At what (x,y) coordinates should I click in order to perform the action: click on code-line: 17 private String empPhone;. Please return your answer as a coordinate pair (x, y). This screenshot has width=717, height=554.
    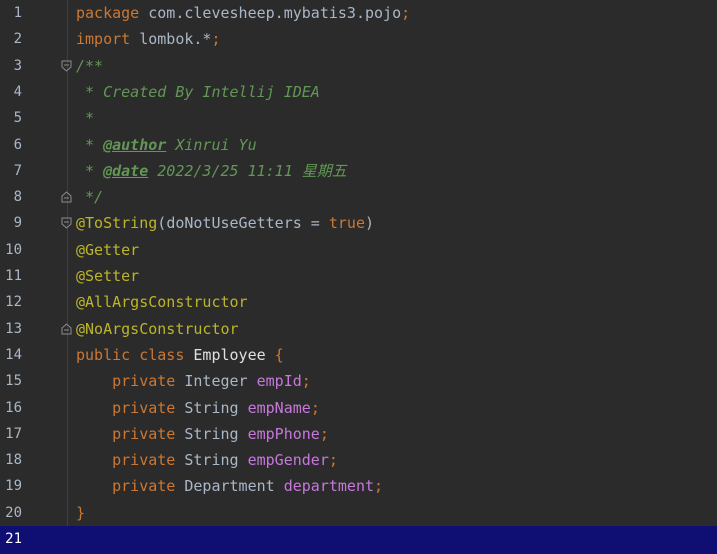
    Looking at the image, I should click on (358, 434).